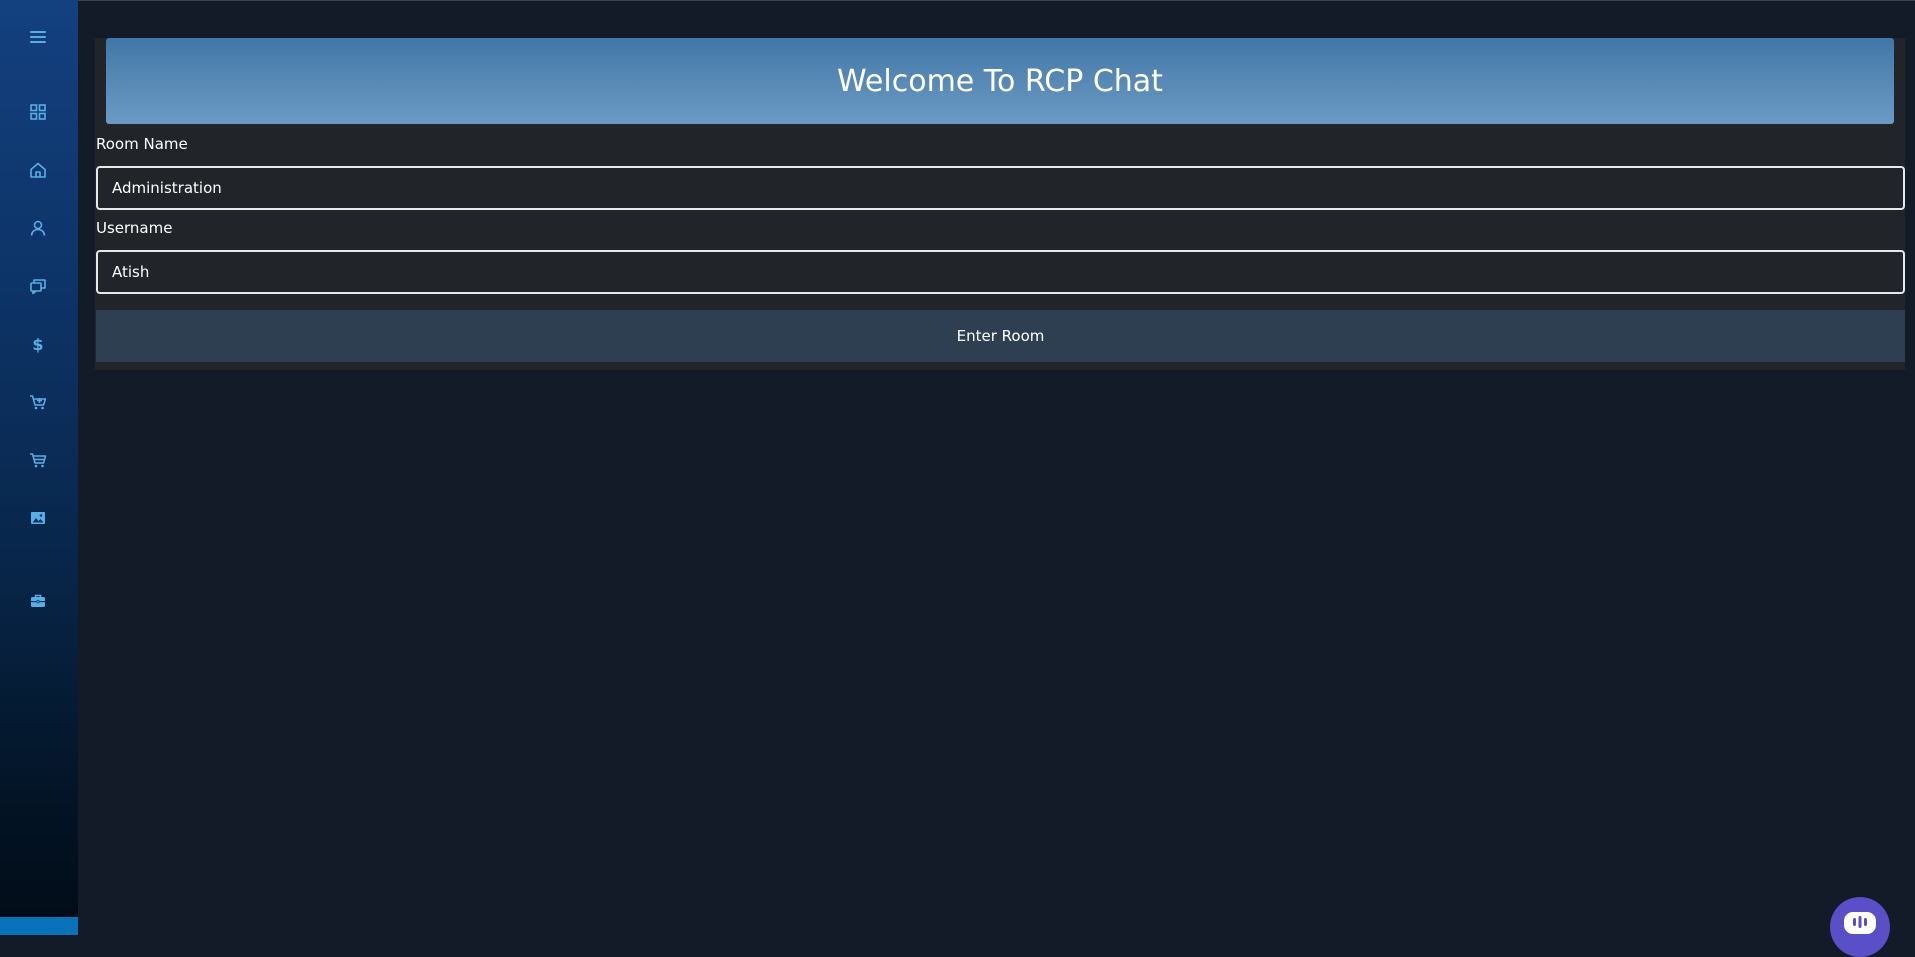 The width and height of the screenshot is (1915, 957). Describe the element at coordinates (38, 228) in the screenshot. I see `user-icon` at that location.